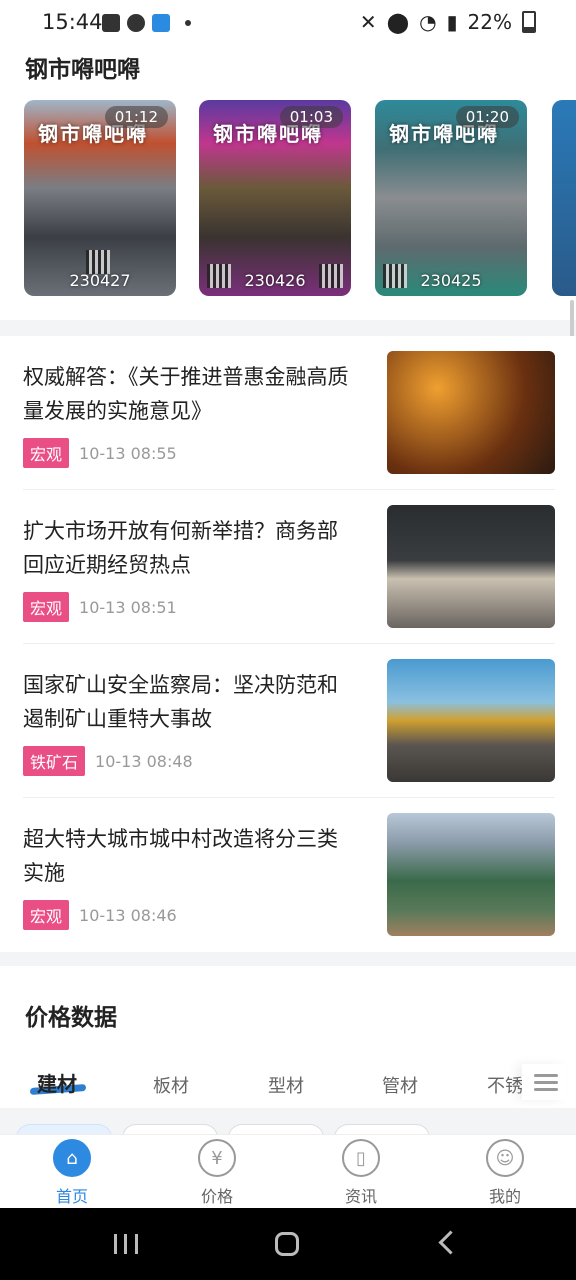  I want to click on tab-jiancai: 建材, so click(57, 1082).